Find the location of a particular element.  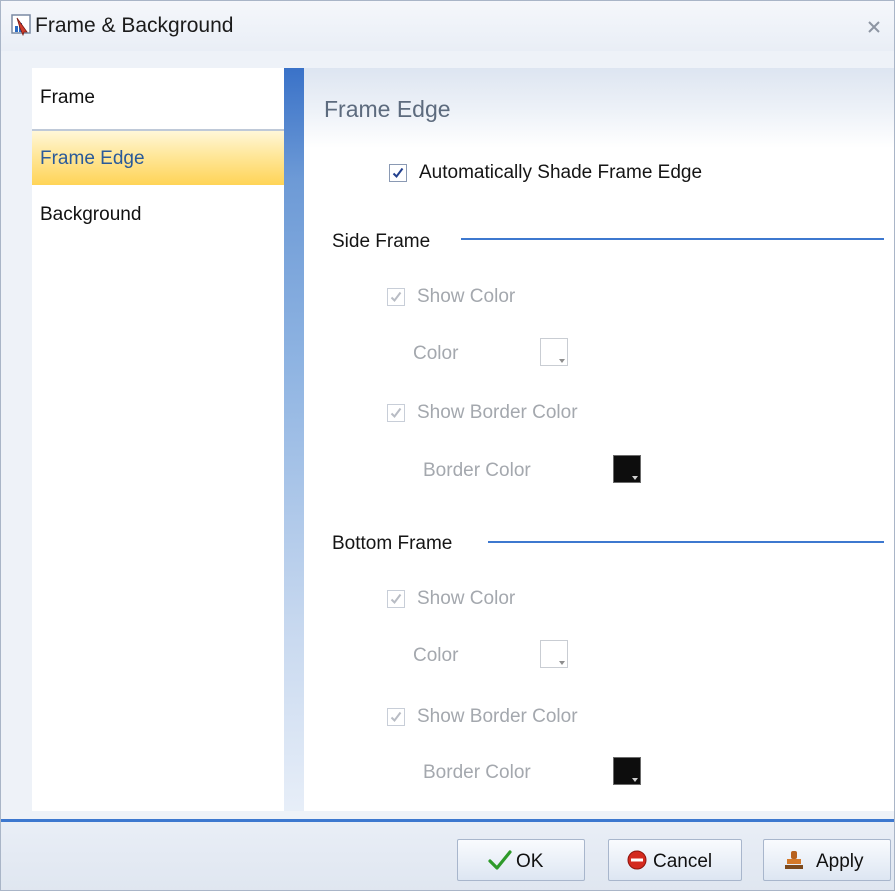

auto-shade-label: Automatically Shade Frame Edge is located at coordinates (561, 172).